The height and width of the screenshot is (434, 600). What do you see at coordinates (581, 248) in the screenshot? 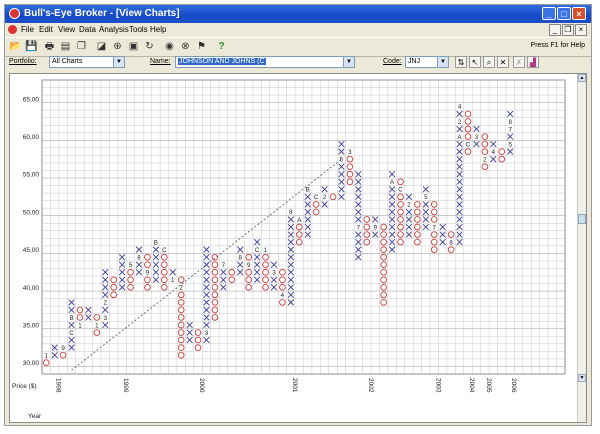
I see `vertical-scrollbar: ▲ ▼` at bounding box center [581, 248].